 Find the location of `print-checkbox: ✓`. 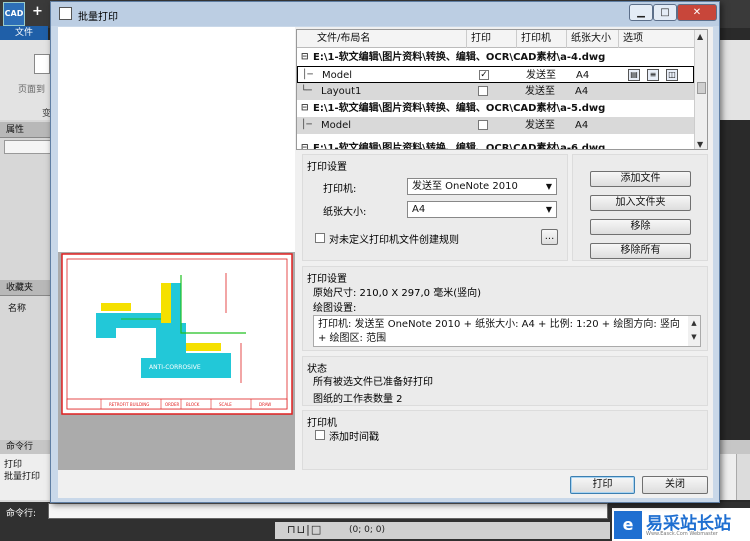

print-checkbox: ✓ is located at coordinates (484, 75).